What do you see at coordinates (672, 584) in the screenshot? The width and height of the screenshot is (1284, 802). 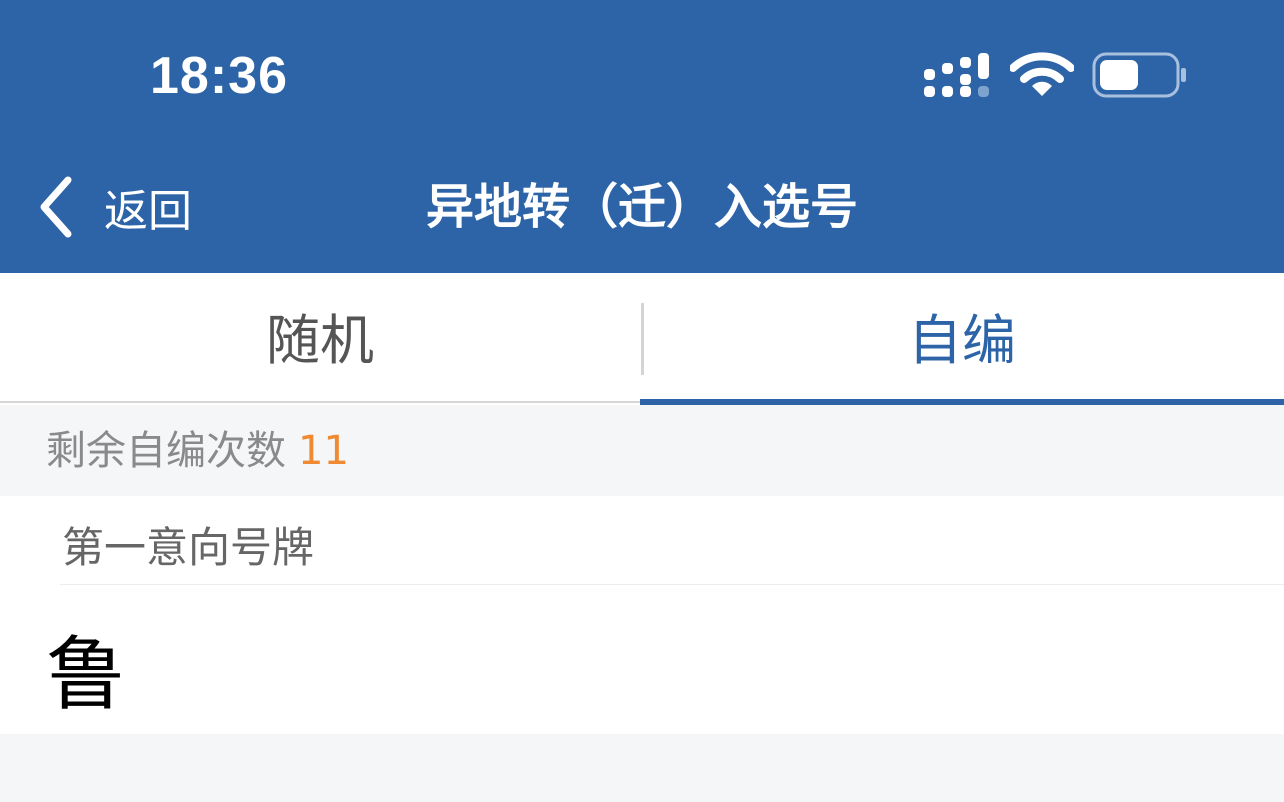 I see `plate-divider` at bounding box center [672, 584].